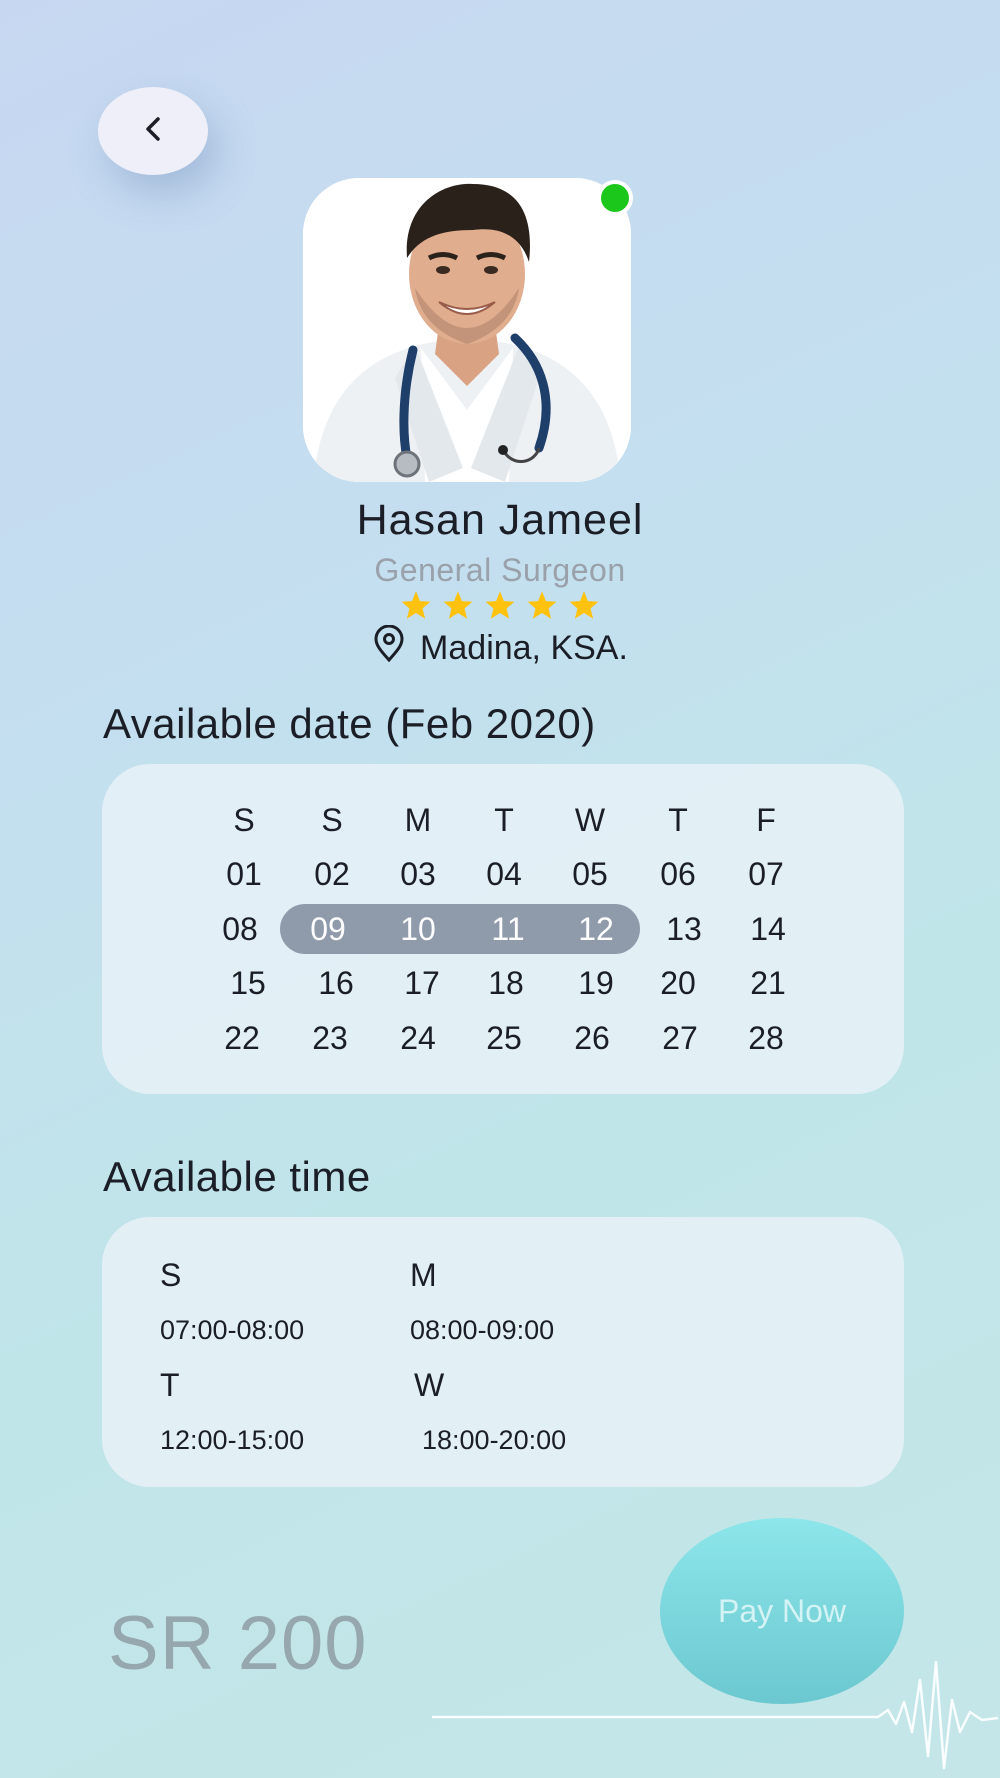 The image size is (1000, 1778). I want to click on weekday-label: F, so click(766, 820).